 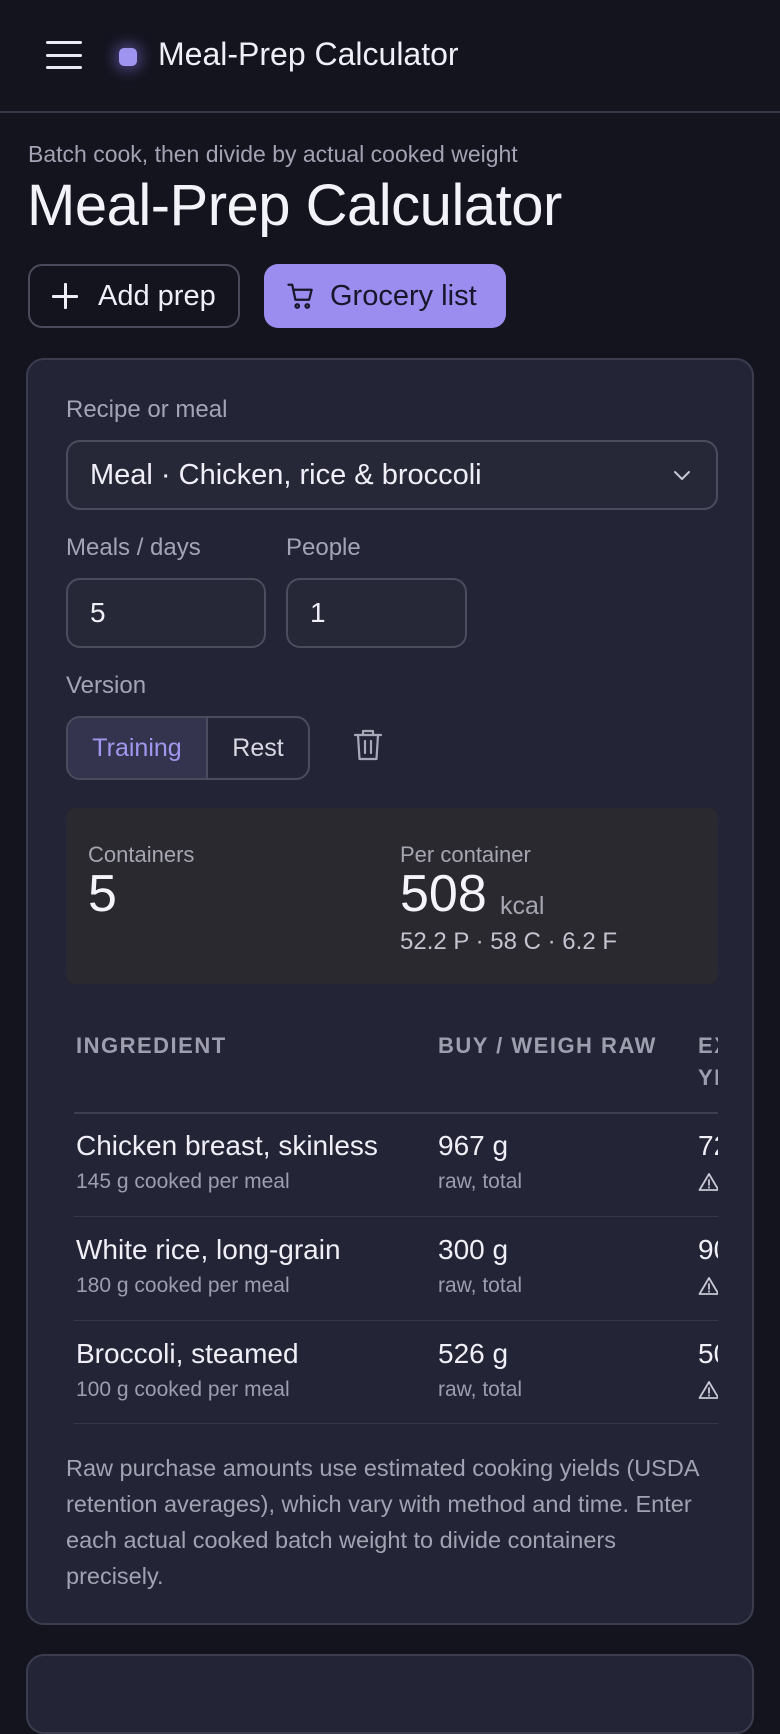 What do you see at coordinates (208, 1249) in the screenshot?
I see `ingredient-name: White rice, long-grain` at bounding box center [208, 1249].